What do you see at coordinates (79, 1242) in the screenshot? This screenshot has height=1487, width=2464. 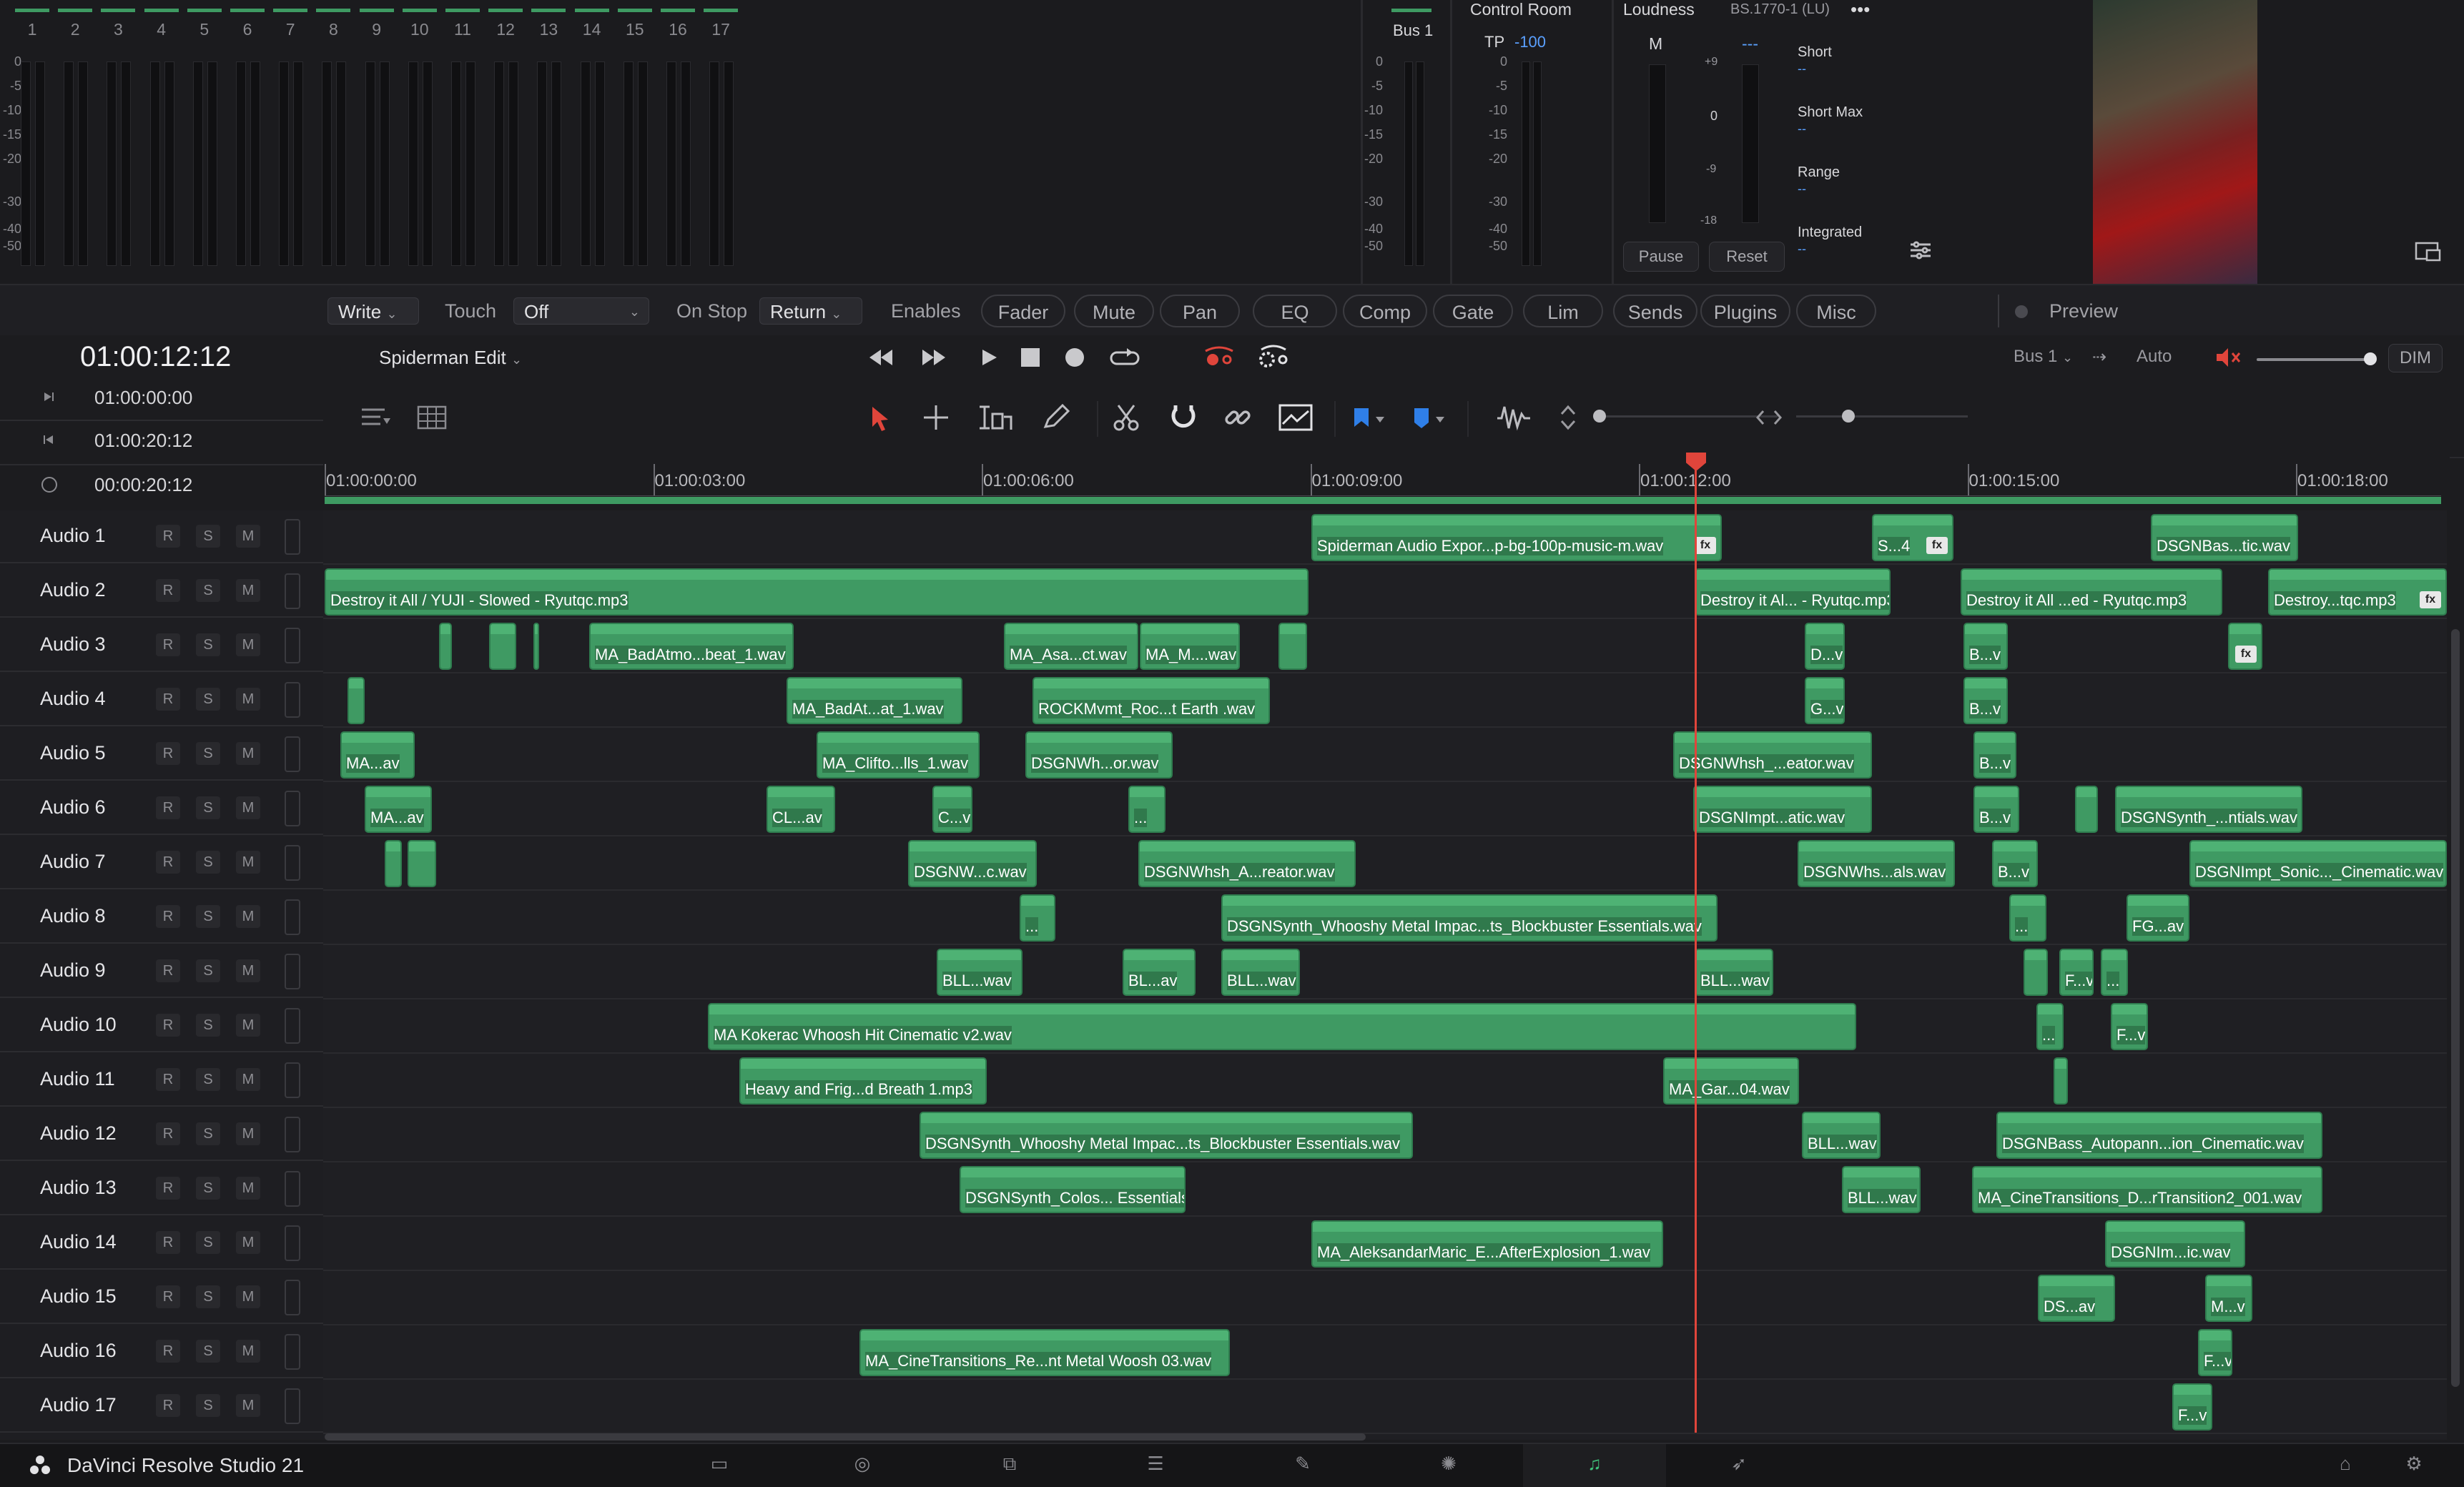 I see `track-name: Audio 14` at bounding box center [79, 1242].